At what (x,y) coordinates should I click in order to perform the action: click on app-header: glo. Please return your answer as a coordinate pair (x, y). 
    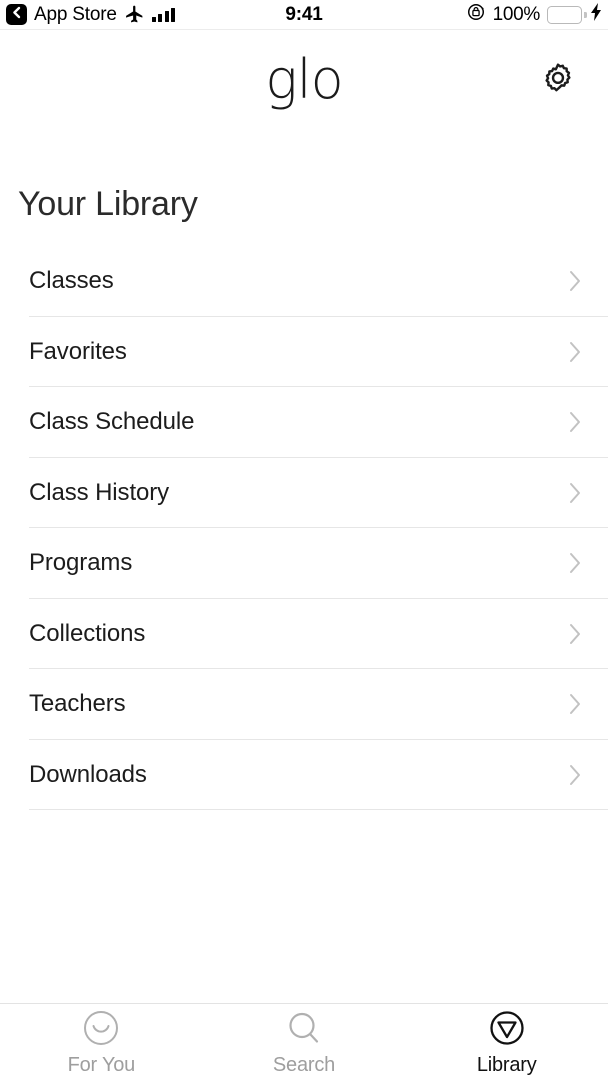
    Looking at the image, I should click on (304, 85).